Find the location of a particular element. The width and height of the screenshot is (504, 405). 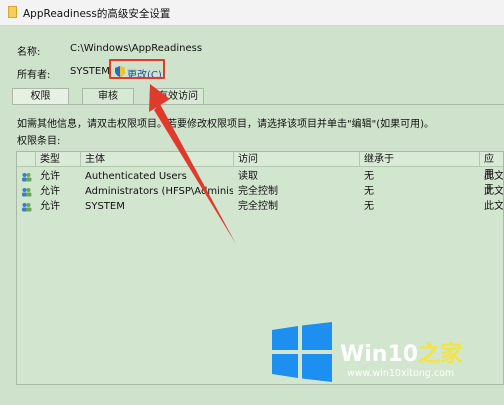

owner-label: 所有者: is located at coordinates (34, 75).